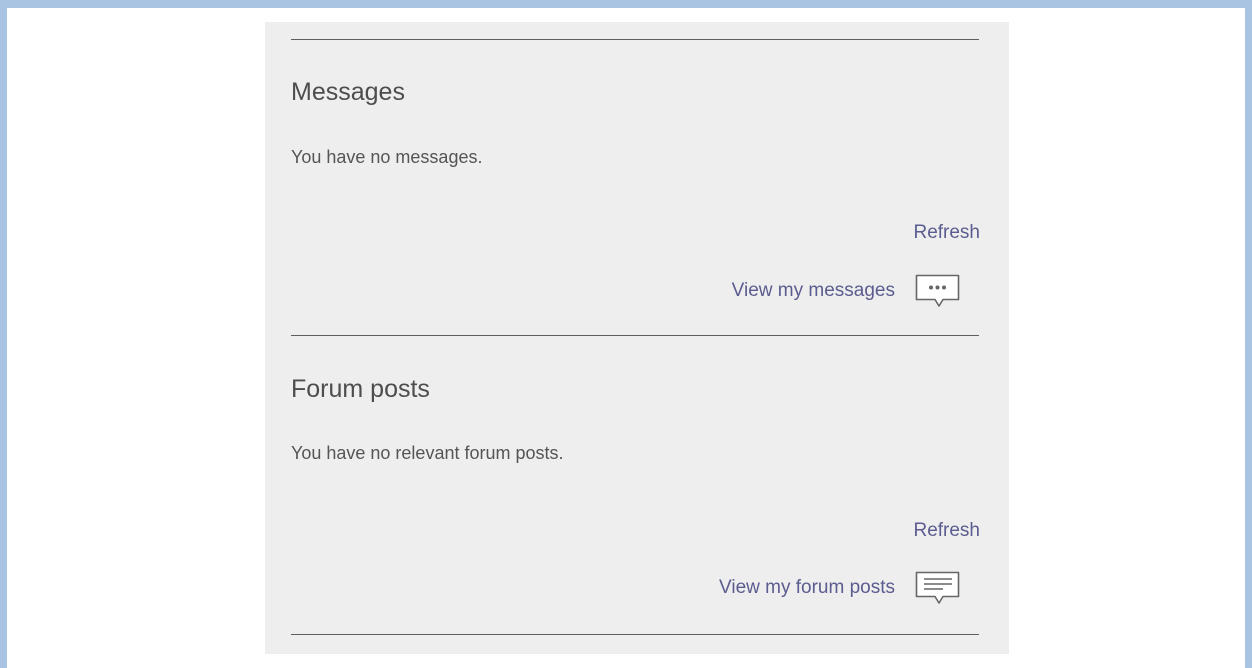 This screenshot has height=668, width=1252. What do you see at coordinates (938, 588) in the screenshot?
I see `forum-bubble-lines-icon` at bounding box center [938, 588].